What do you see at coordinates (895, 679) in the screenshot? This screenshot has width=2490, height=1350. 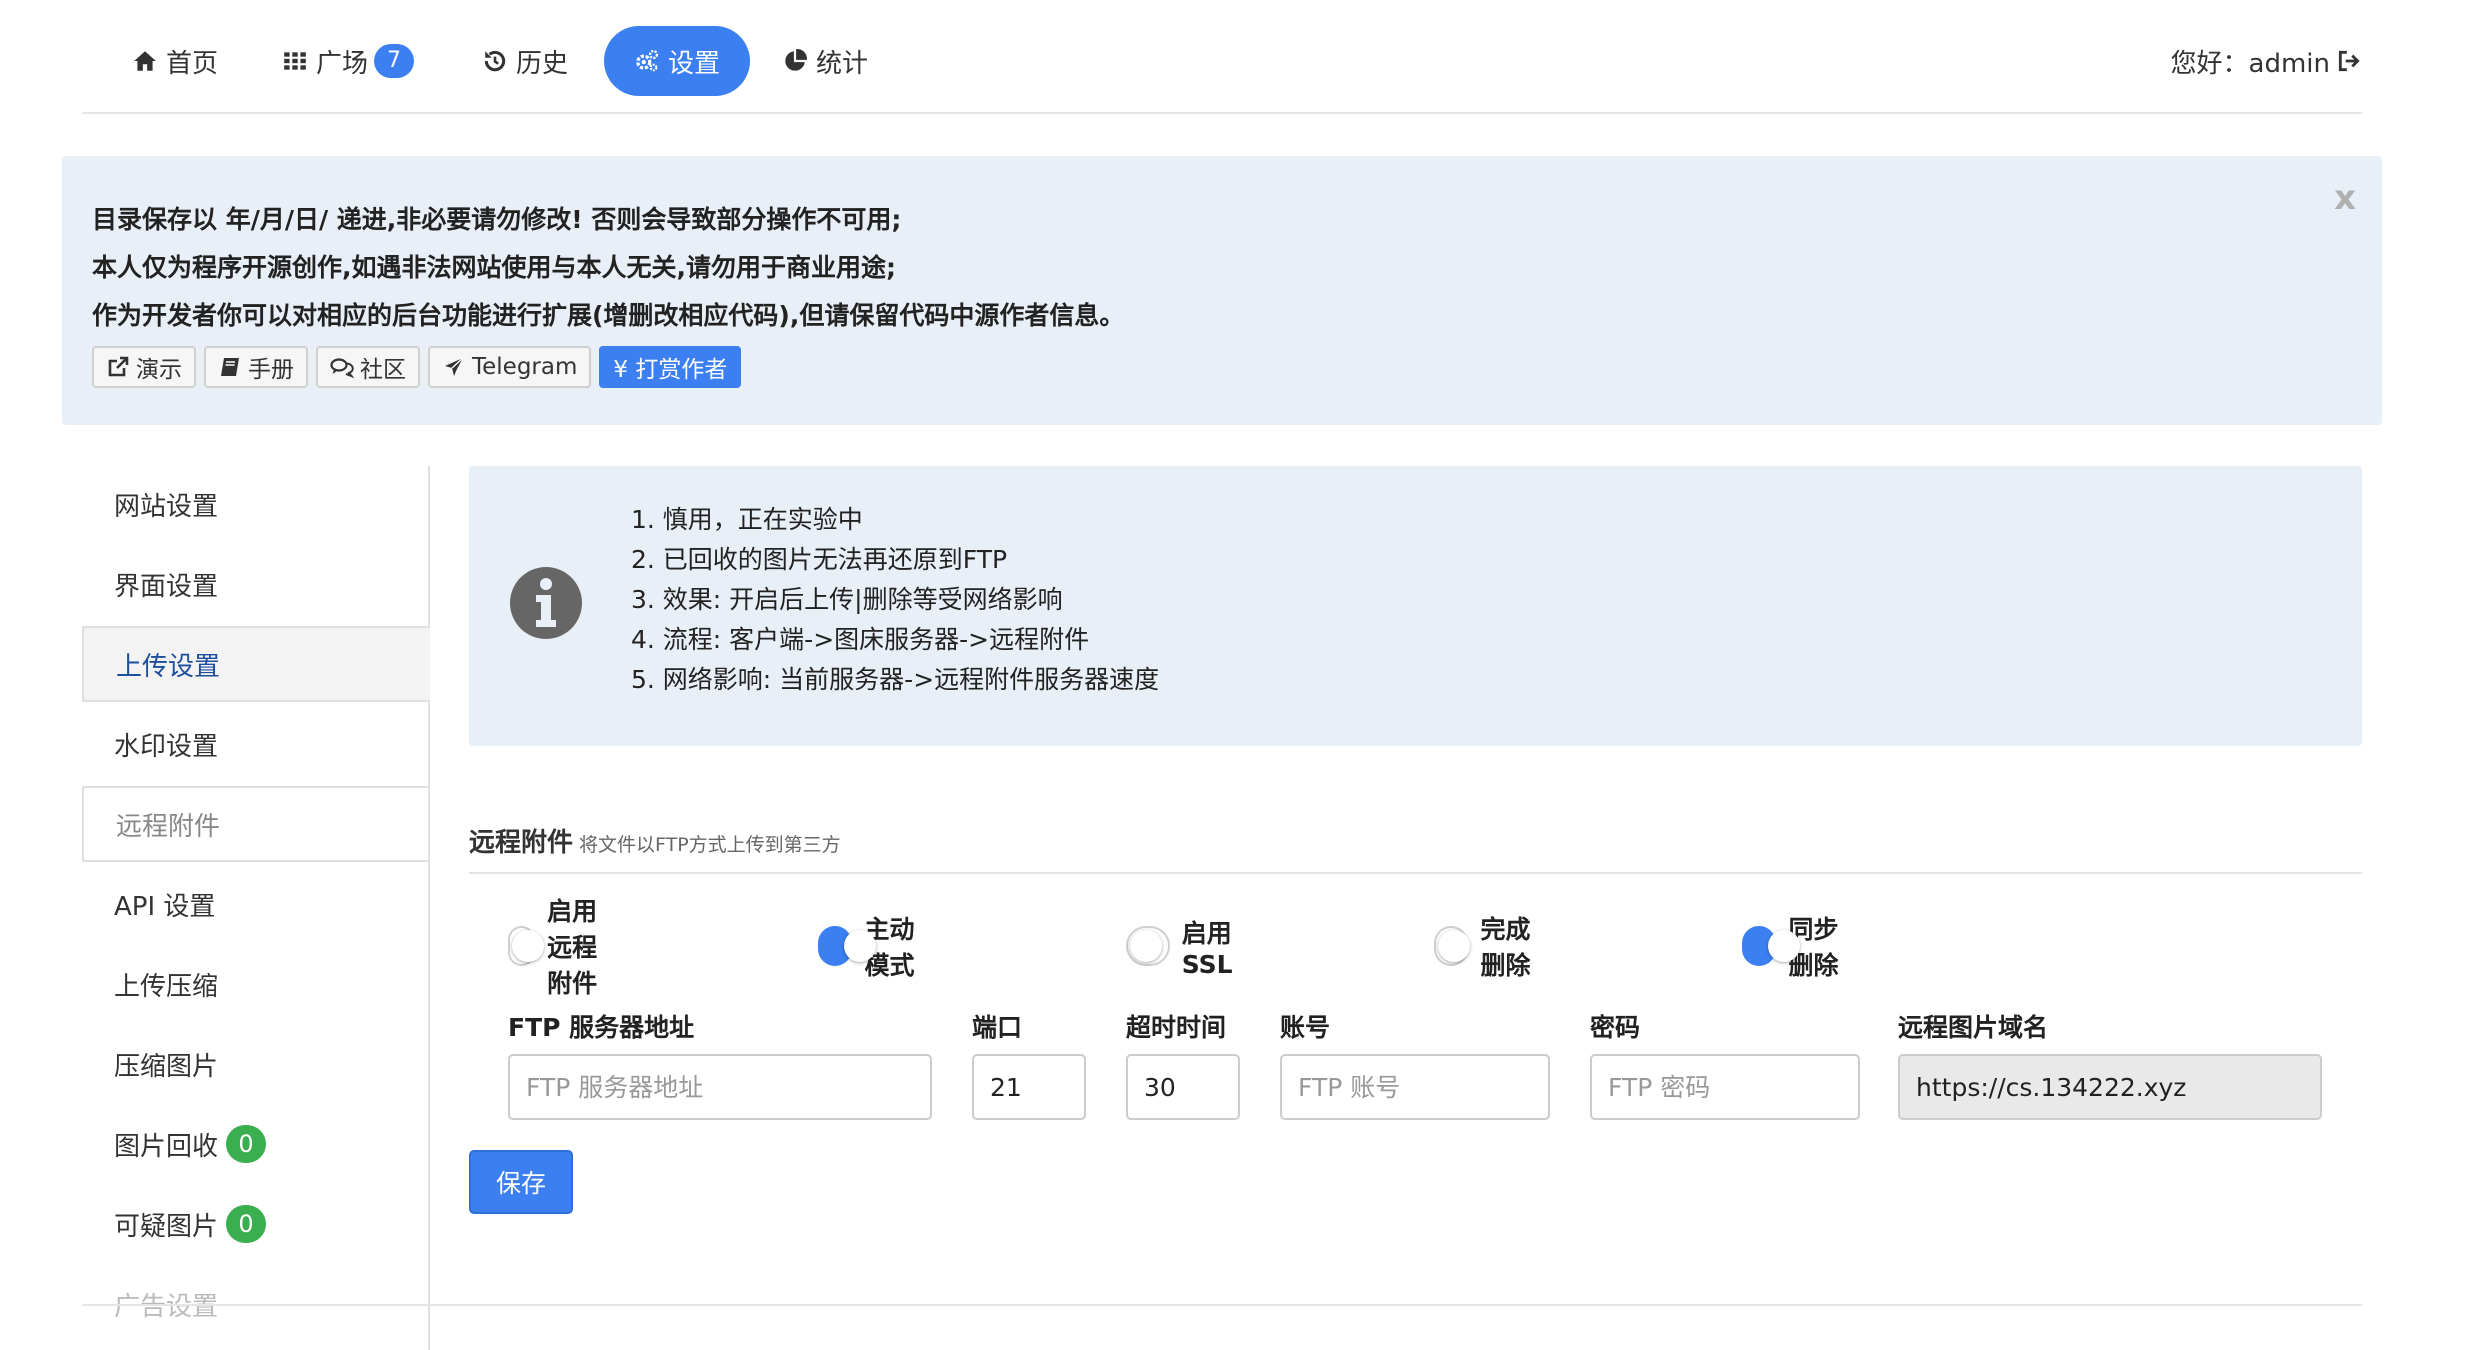 I see `info-line: 5. 网络影响: 当前服务器->远程附件服务器速度` at bounding box center [895, 679].